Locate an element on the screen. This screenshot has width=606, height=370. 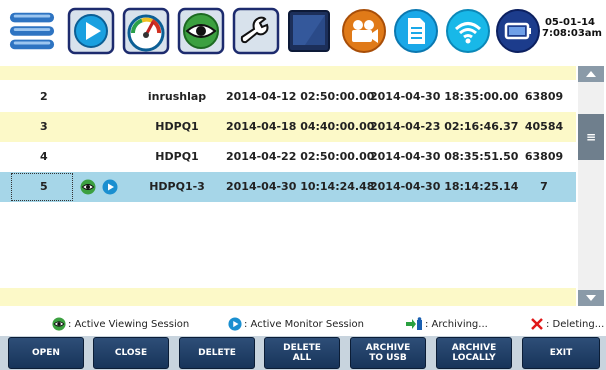
archive-usb-label-line2: TO USB is located at coordinates (388, 358).